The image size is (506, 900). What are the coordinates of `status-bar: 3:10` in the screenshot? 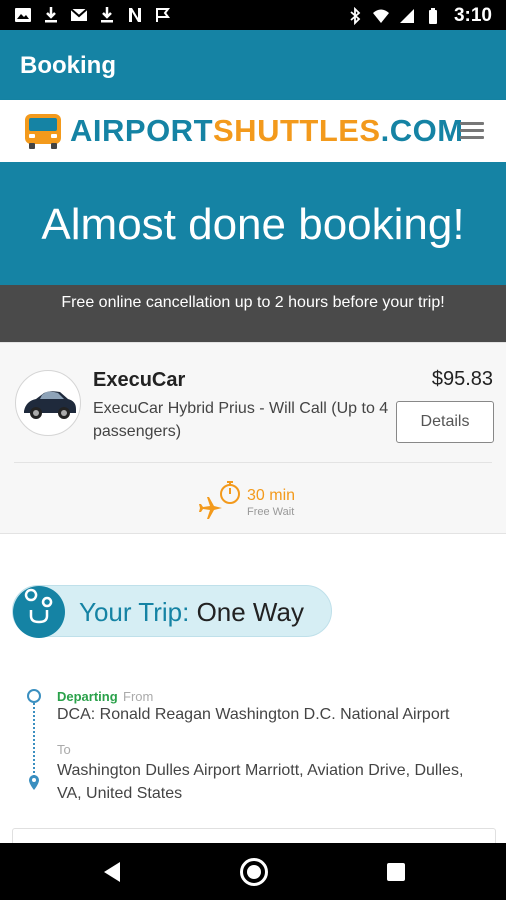 It's located at (253, 15).